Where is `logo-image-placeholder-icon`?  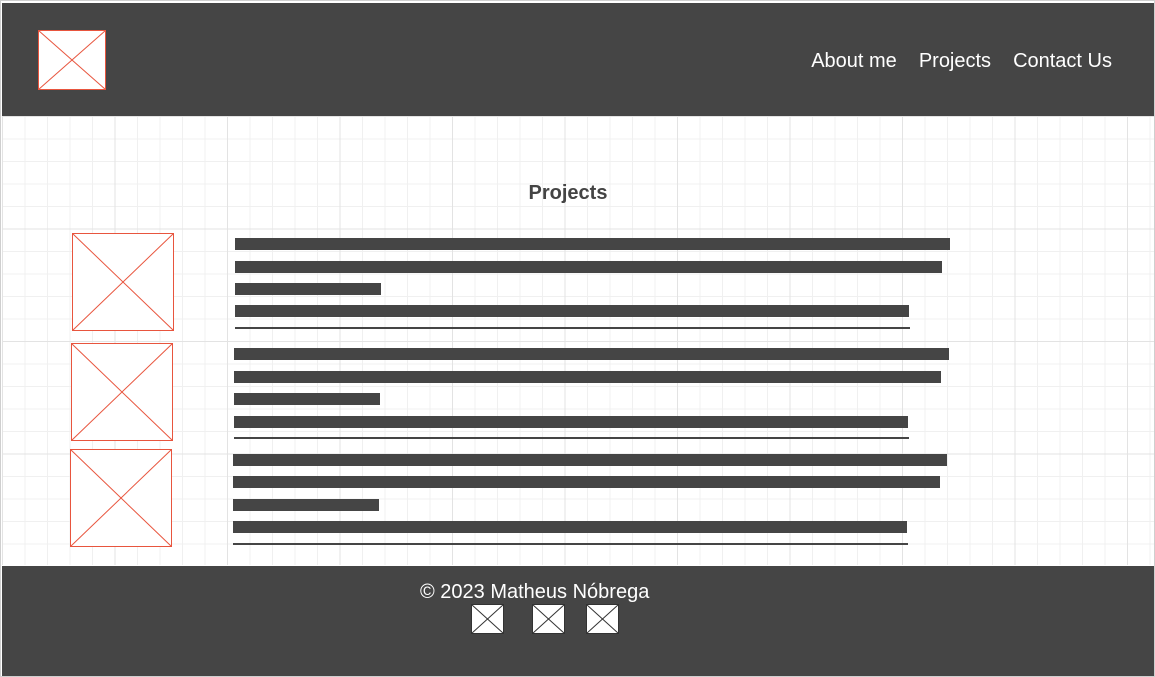
logo-image-placeholder-icon is located at coordinates (72, 60).